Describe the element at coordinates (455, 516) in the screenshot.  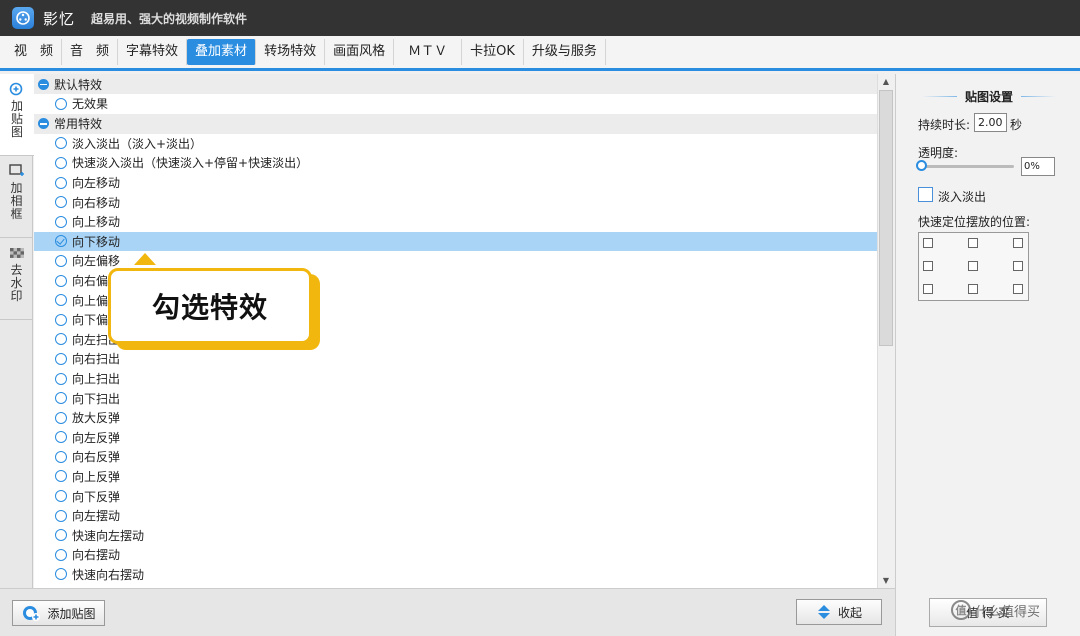
I see `effect-item: 向左摆动` at that location.